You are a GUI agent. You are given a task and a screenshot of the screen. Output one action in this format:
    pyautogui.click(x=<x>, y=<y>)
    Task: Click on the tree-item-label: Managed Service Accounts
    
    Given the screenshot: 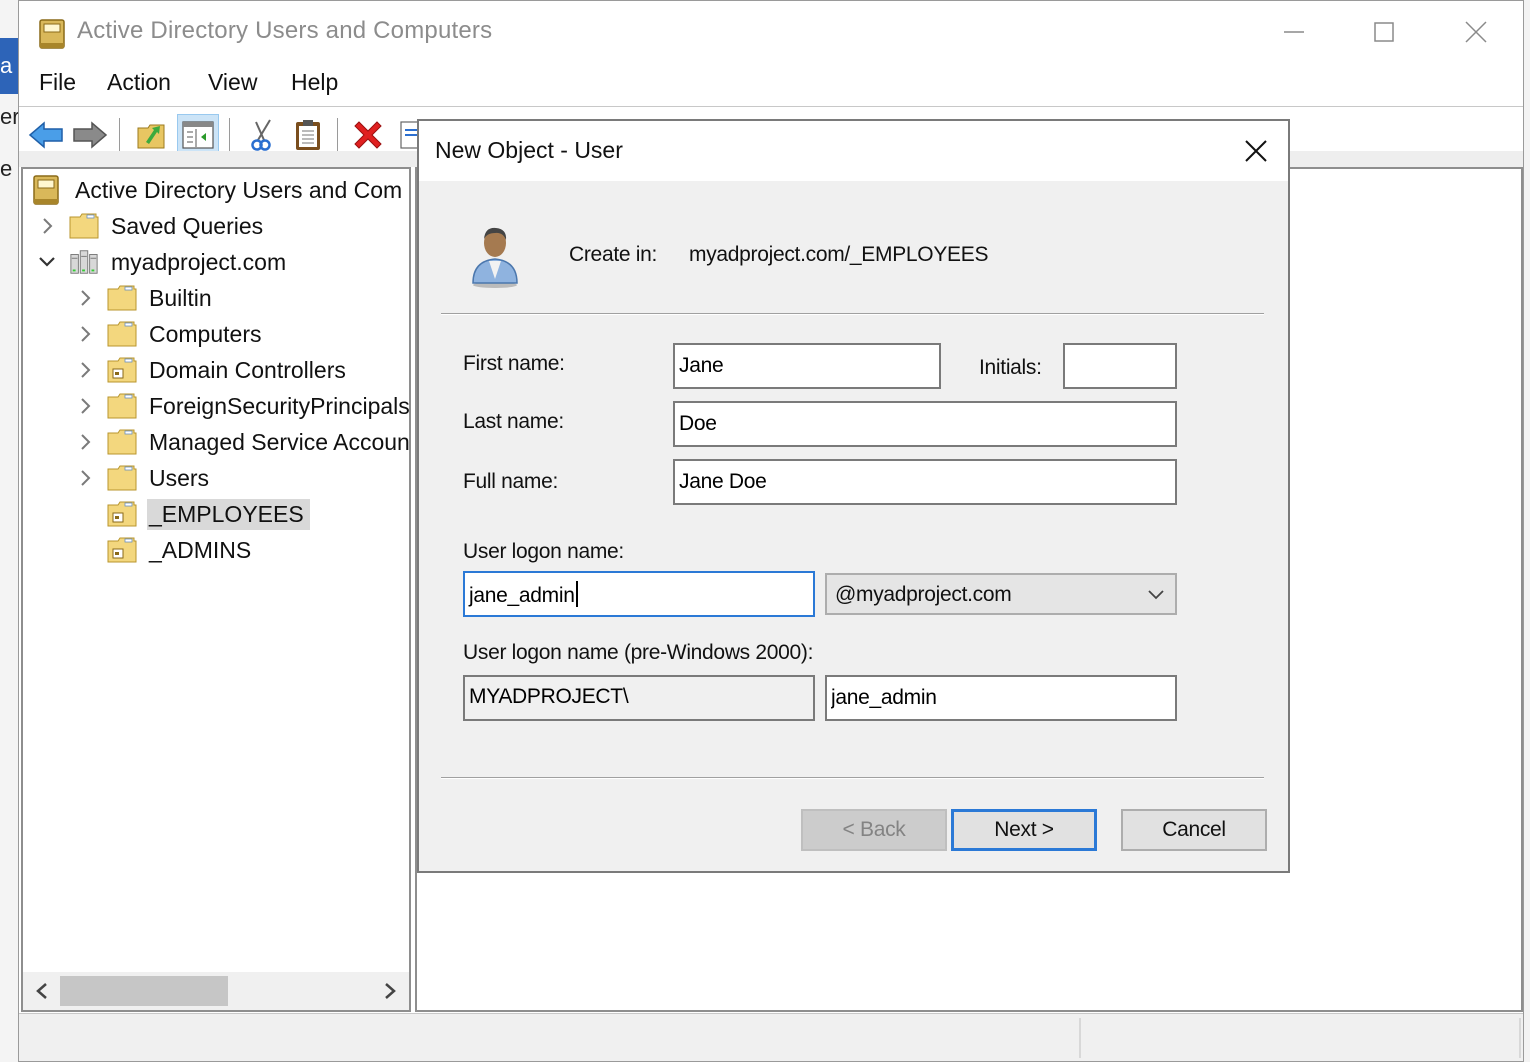 What is the action you would take?
    pyautogui.click(x=279, y=441)
    